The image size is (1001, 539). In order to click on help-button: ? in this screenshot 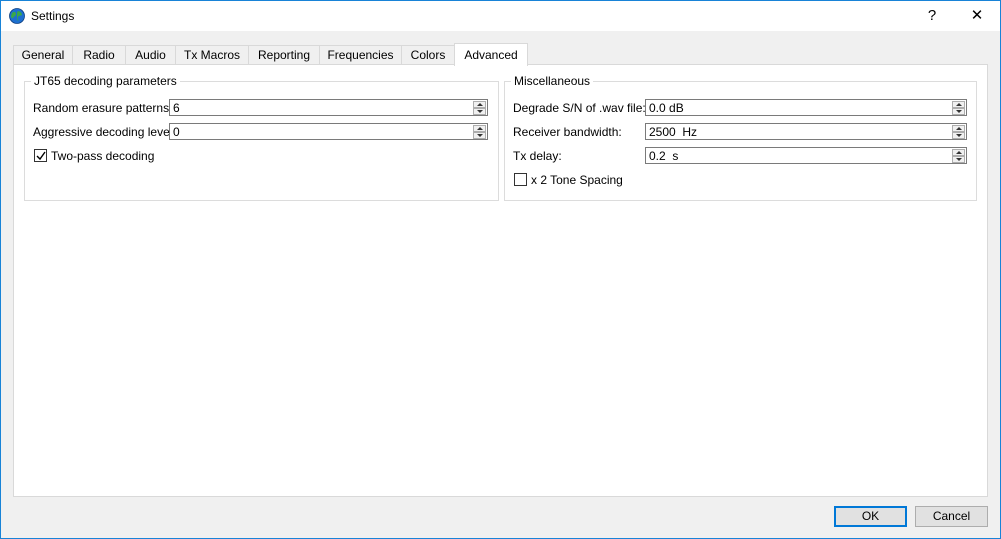, I will do `click(932, 16)`.